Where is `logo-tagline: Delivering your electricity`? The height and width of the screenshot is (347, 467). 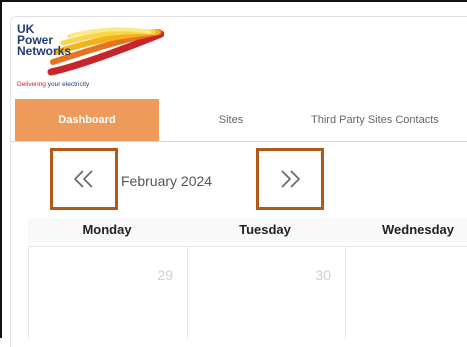
logo-tagline: Delivering your electricity is located at coordinates (53, 84).